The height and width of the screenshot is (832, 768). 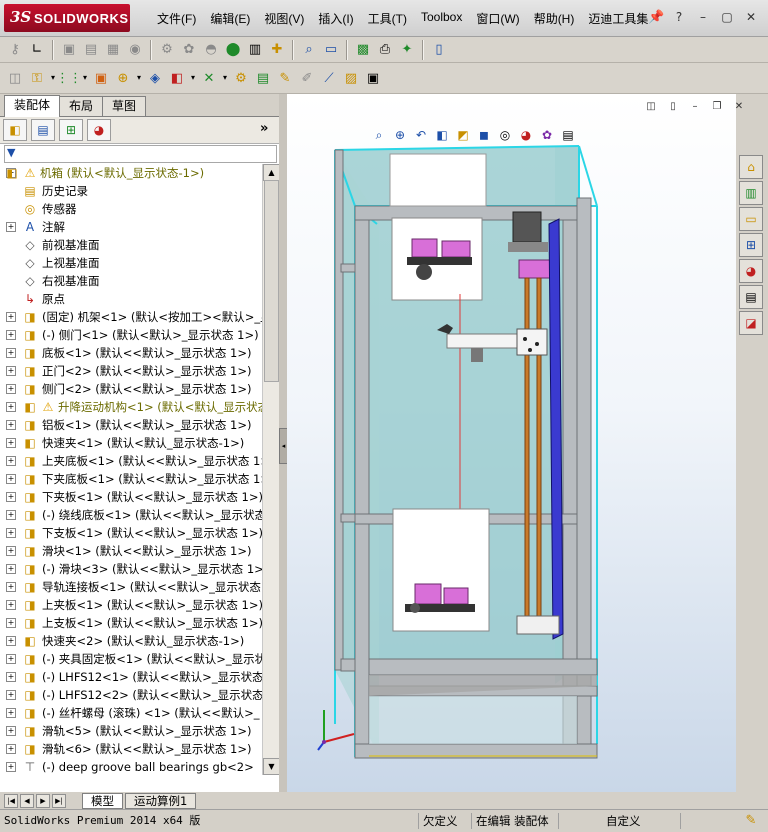 What do you see at coordinates (15, 50) in the screenshot?
I see `key-icon: ⚷` at bounding box center [15, 50].